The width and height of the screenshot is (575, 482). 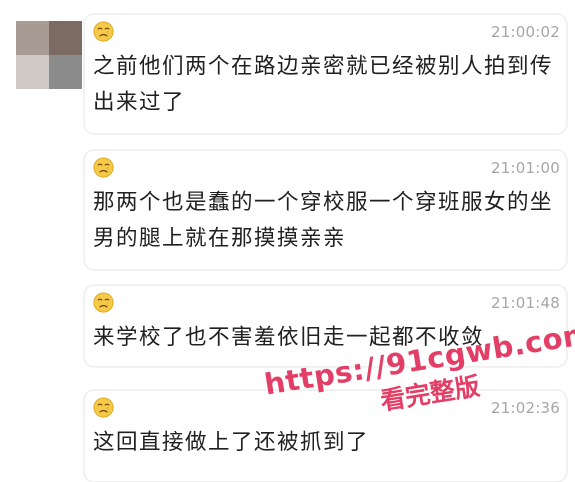 I want to click on message-timestamp: 21:02:36, so click(x=525, y=408).